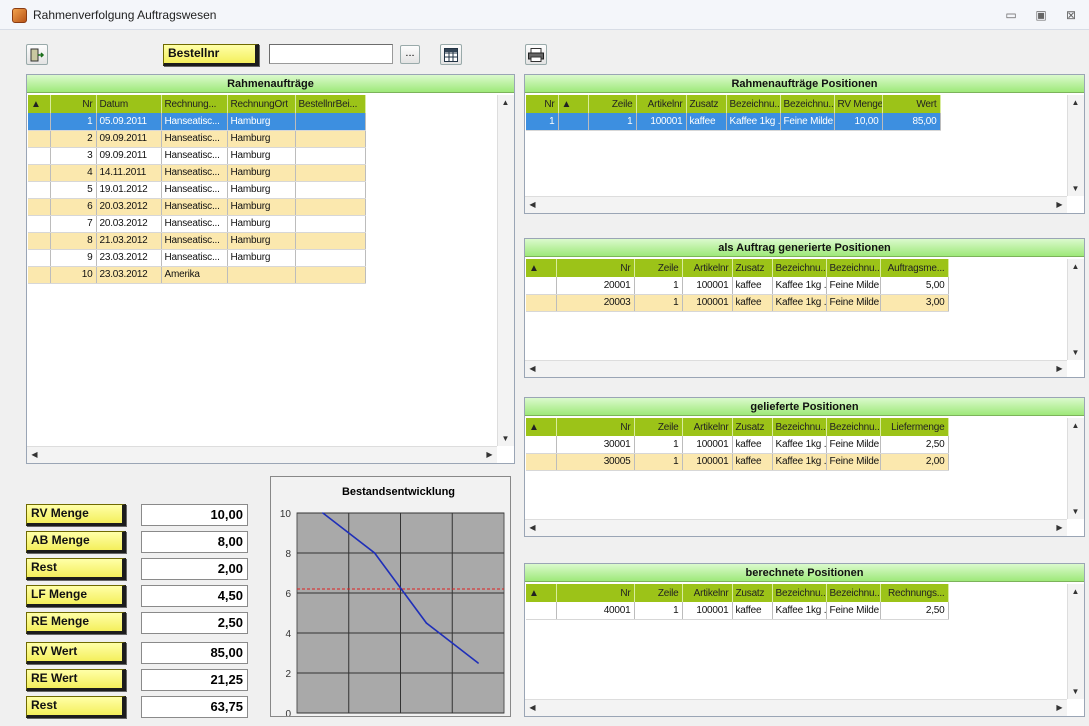 This screenshot has height=726, width=1089. I want to click on exit-button, so click(37, 54).